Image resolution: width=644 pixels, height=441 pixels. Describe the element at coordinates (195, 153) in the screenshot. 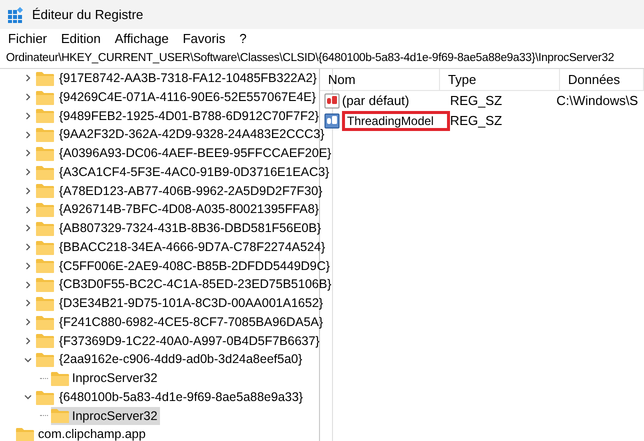

I see `tree-item: {A0396A93-DC06-4AEF-BEE9-95FFCCAEF20E}` at that location.